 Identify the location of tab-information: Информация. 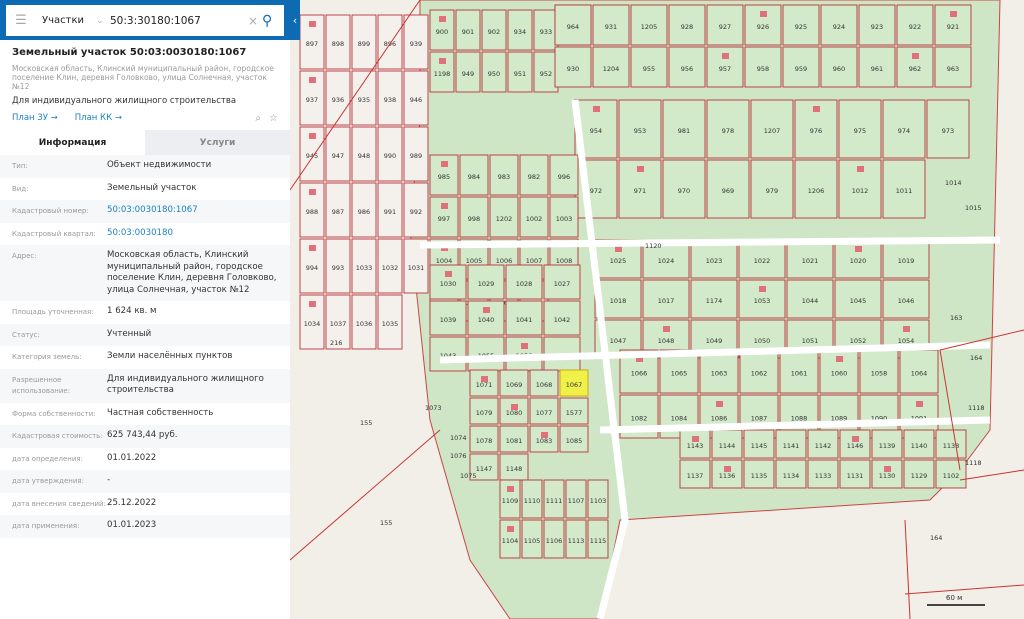
(72, 142).